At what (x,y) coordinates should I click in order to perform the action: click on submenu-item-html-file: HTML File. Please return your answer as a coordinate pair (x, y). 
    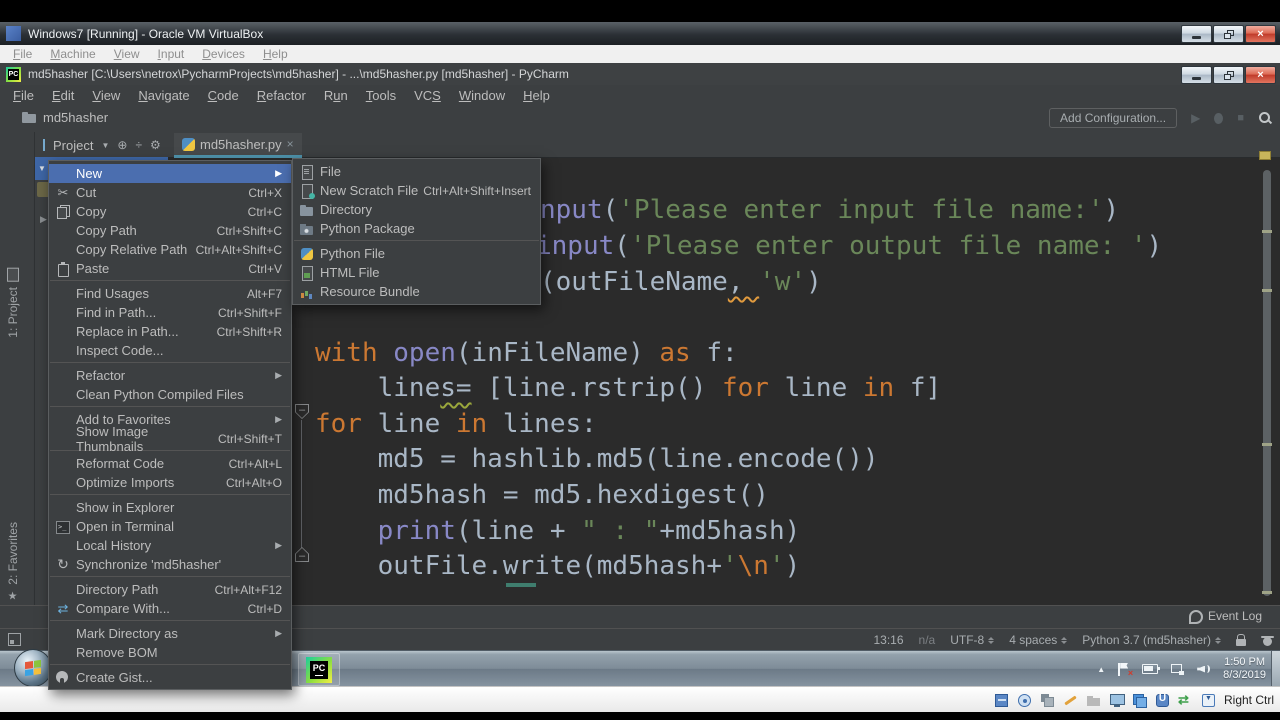
    Looking at the image, I should click on (416, 272).